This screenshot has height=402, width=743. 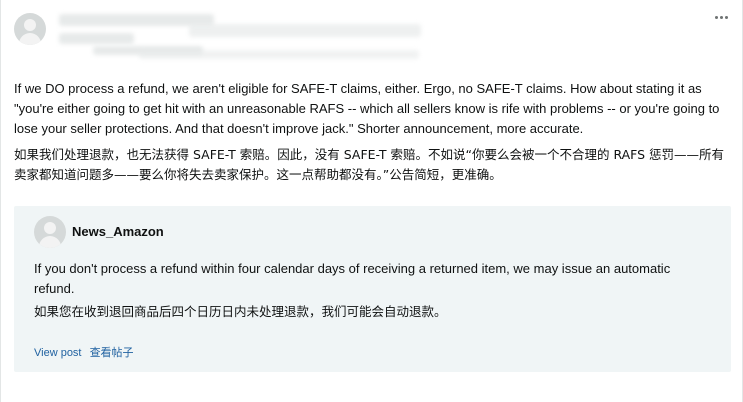 What do you see at coordinates (112, 352) in the screenshot?
I see `view-post-link-chinese: 查看帖子` at bounding box center [112, 352].